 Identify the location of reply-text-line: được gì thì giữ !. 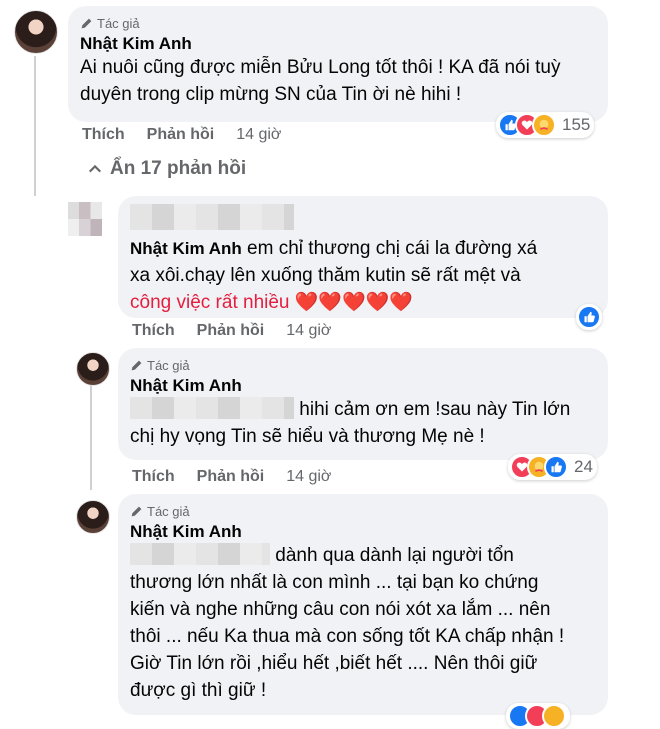
(198, 690).